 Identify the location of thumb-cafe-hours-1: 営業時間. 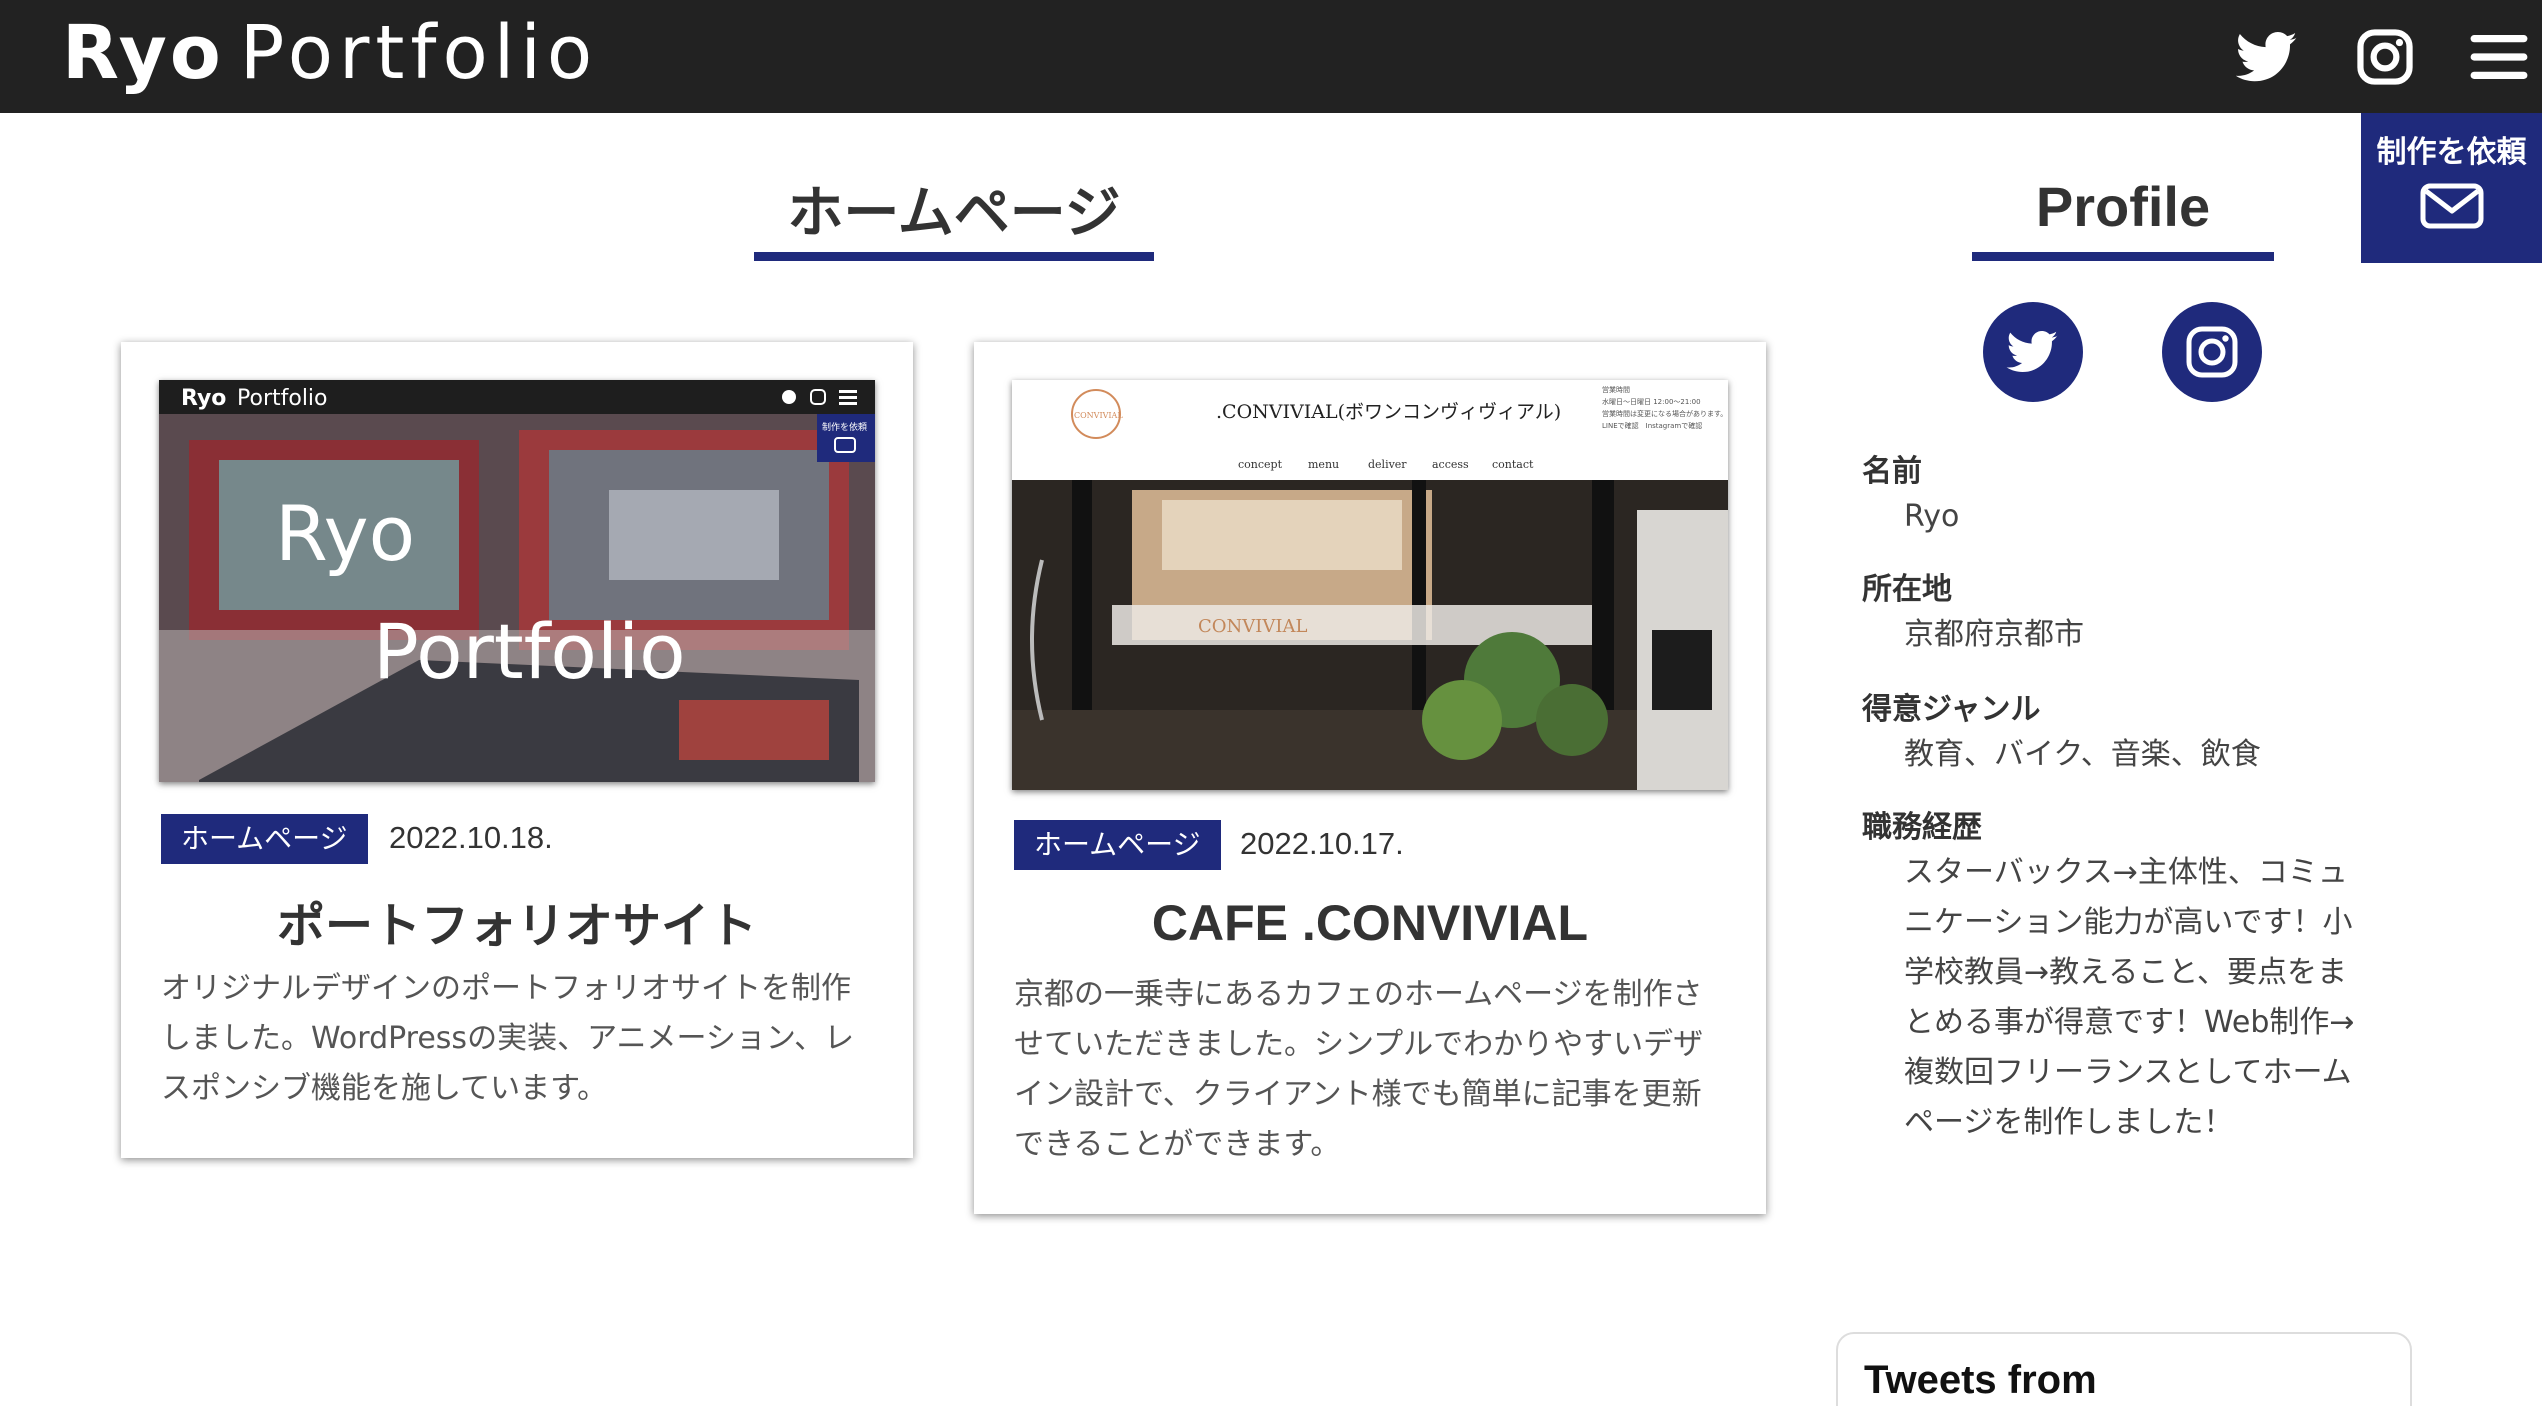
(1616, 389).